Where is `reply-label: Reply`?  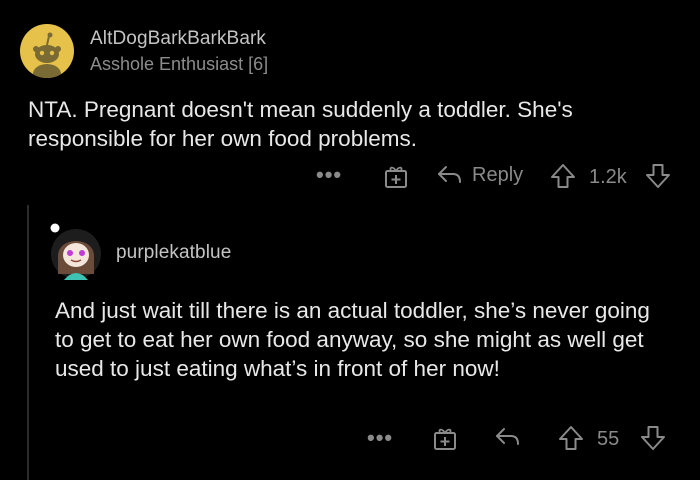
reply-label: Reply is located at coordinates (498, 174).